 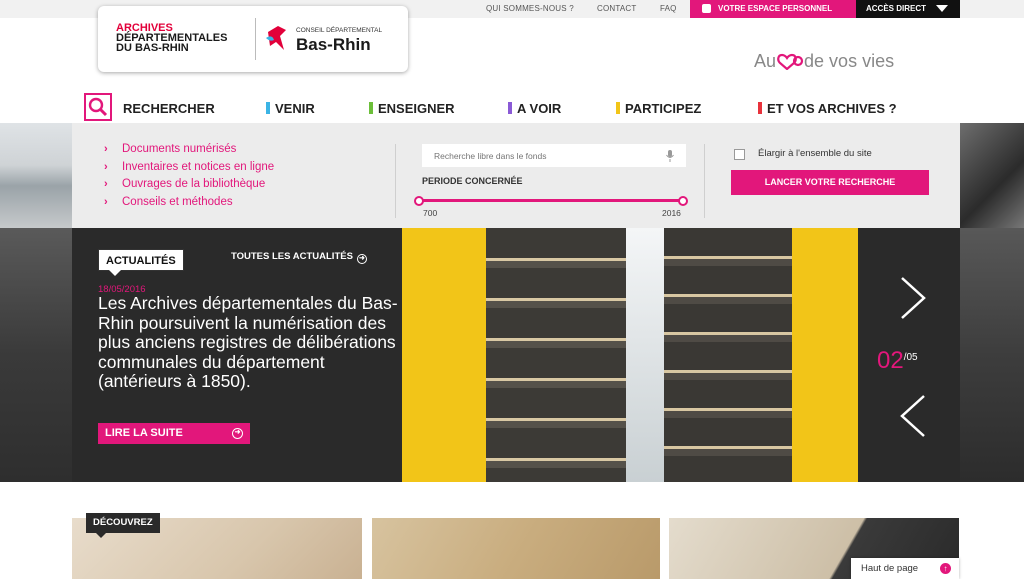 I want to click on arrow-up-icon: ↑, so click(x=945, y=568).